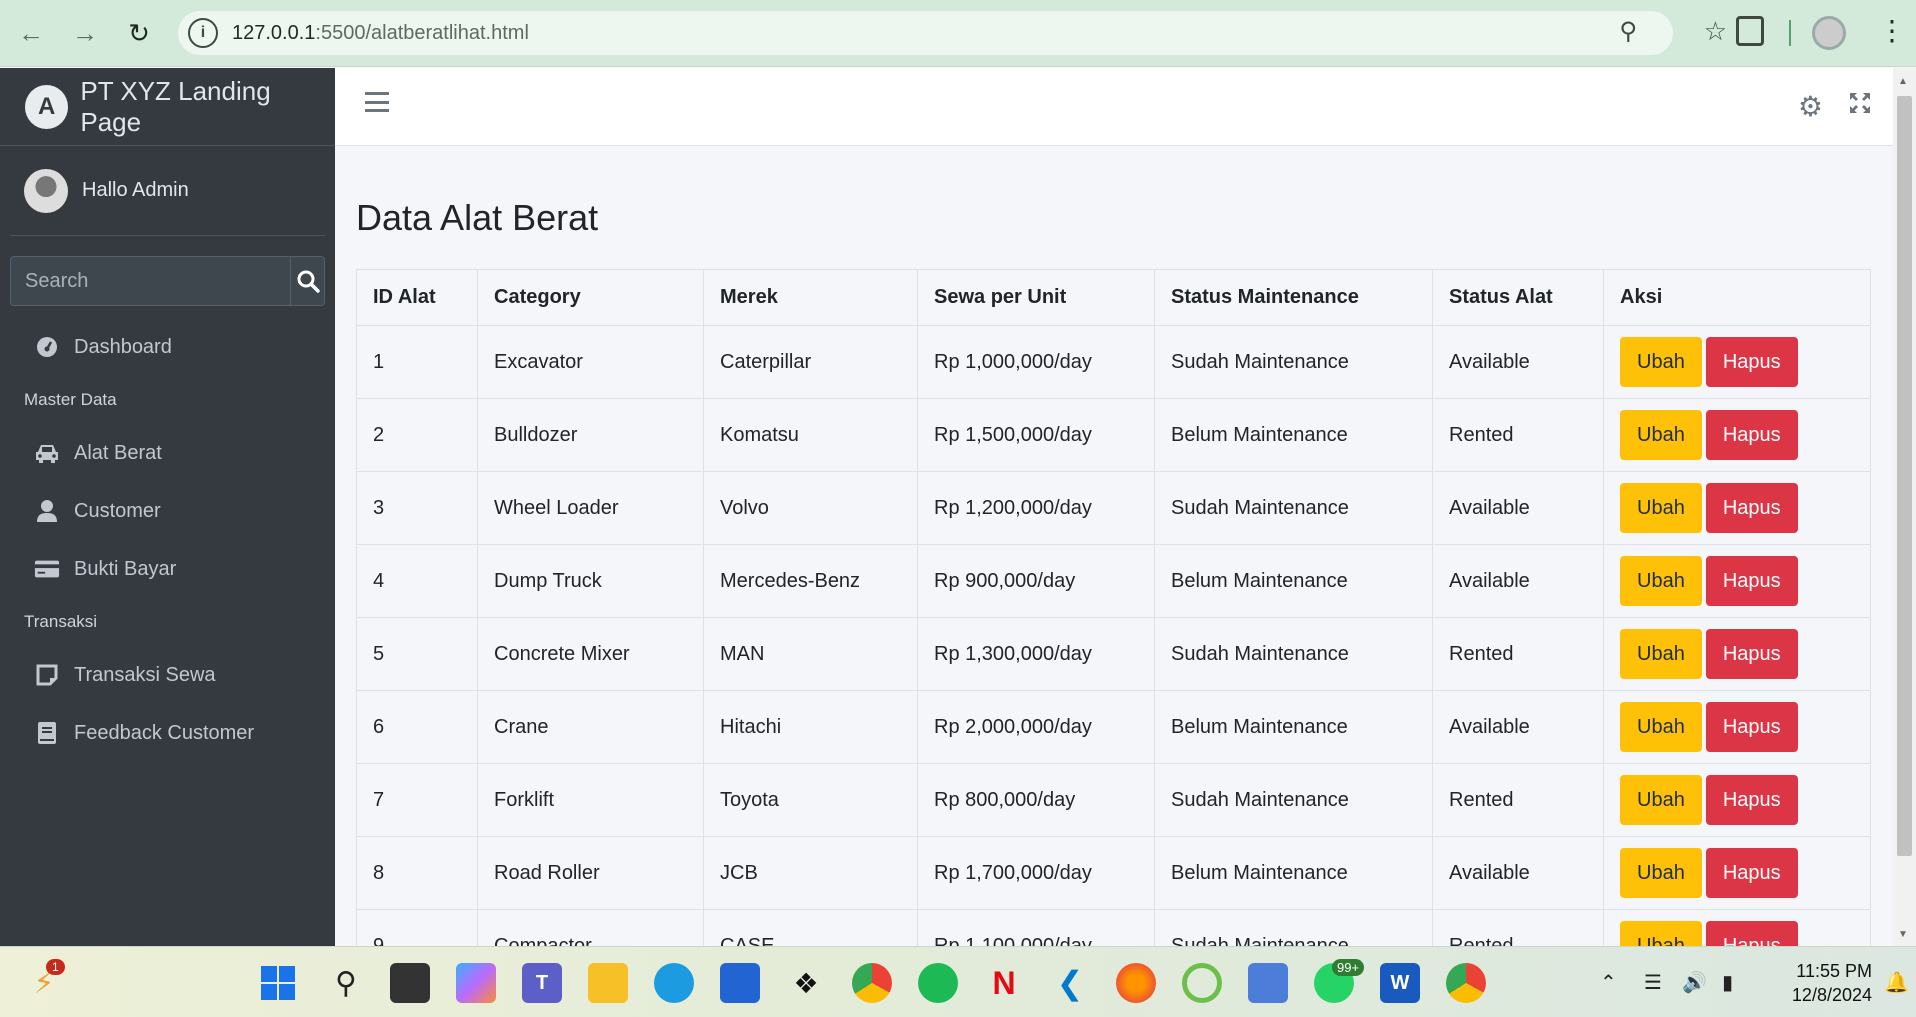  I want to click on extensions-icon, so click(1750, 31).